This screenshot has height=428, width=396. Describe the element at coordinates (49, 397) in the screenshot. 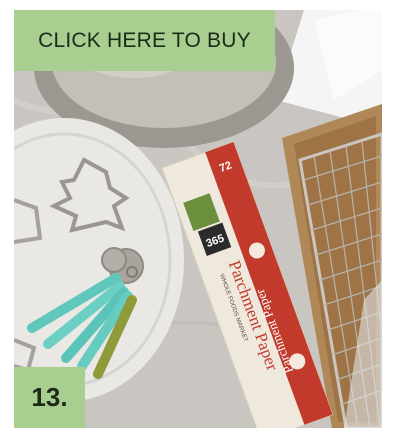

I see `item-number-badge: 13.` at that location.